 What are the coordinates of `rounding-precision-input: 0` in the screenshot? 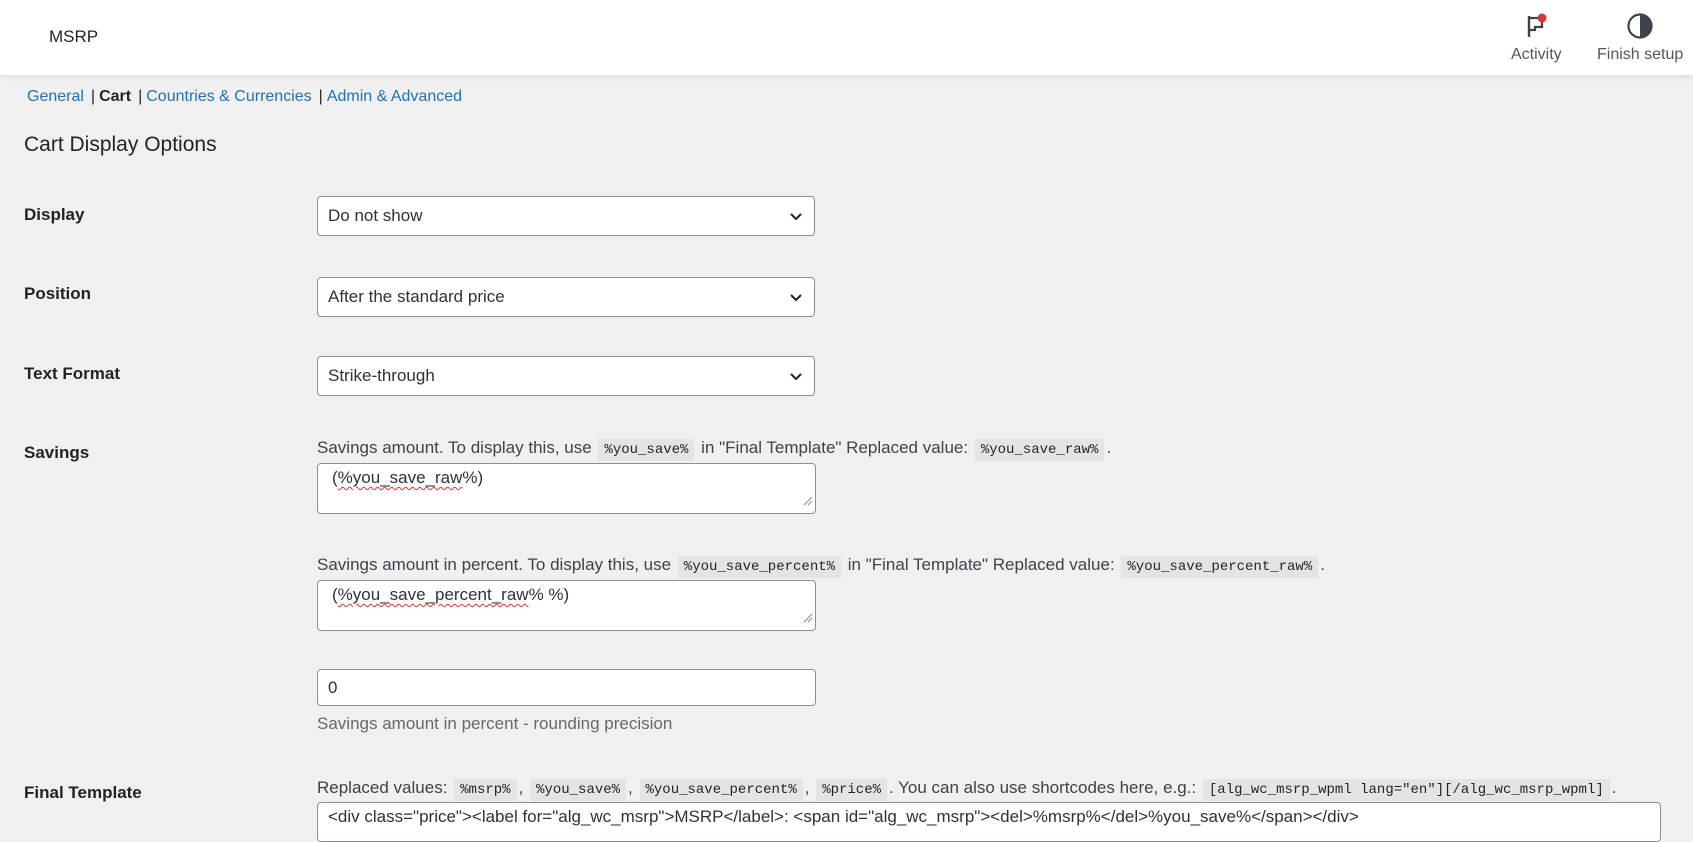 It's located at (566, 687).